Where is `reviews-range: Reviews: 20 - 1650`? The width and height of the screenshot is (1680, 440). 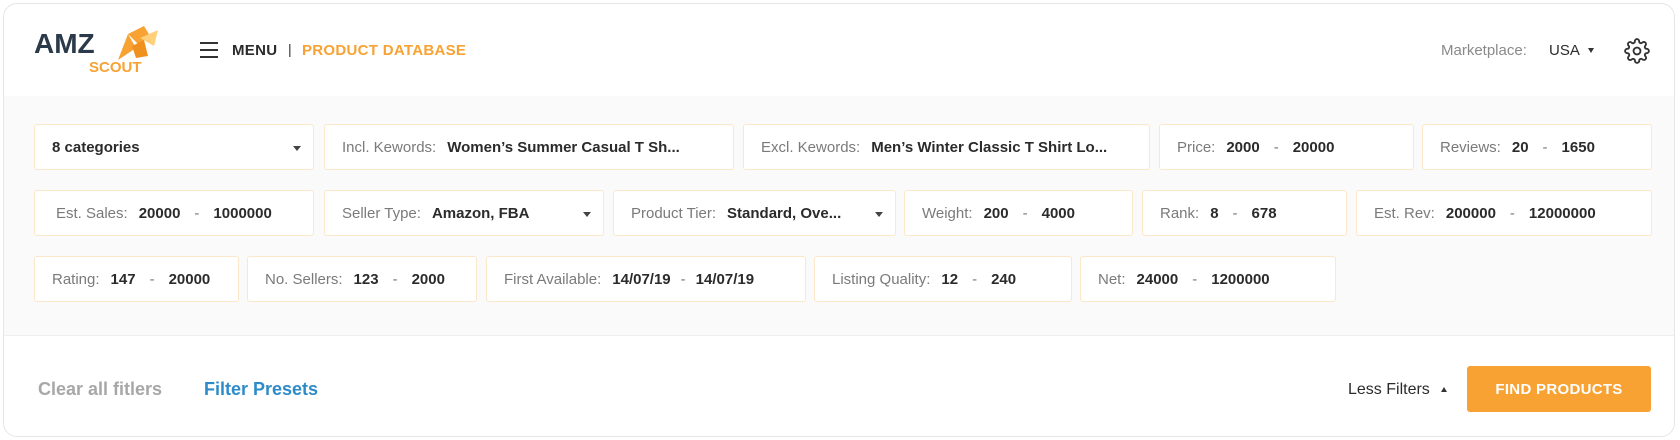
reviews-range: Reviews: 20 - 1650 is located at coordinates (1537, 147).